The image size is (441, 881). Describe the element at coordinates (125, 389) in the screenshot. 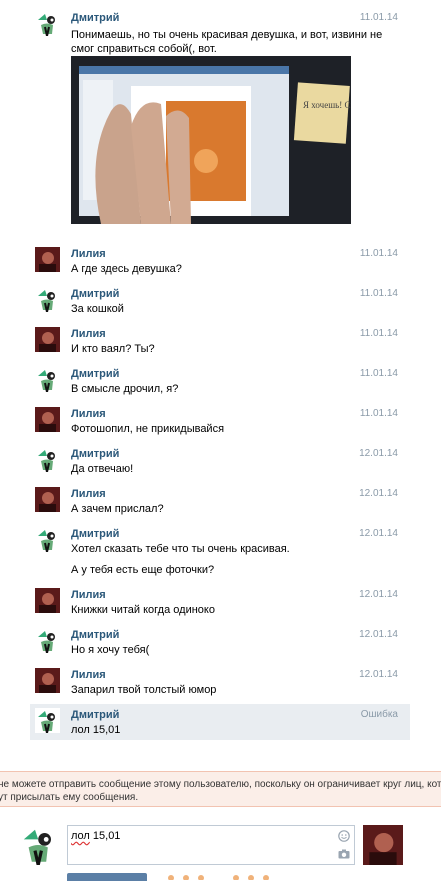

I see `message-text: В смысле дрочил, я?` at that location.